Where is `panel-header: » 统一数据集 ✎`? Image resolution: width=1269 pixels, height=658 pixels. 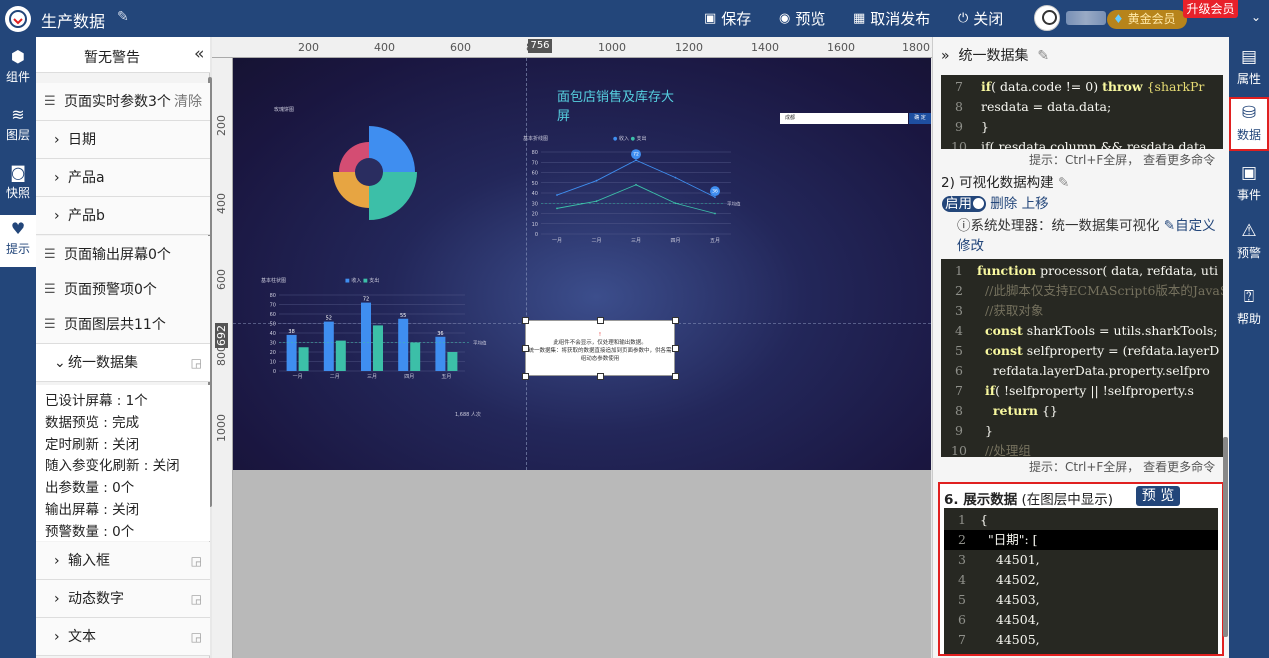 panel-header: » 统一数据集 ✎ is located at coordinates (995, 56).